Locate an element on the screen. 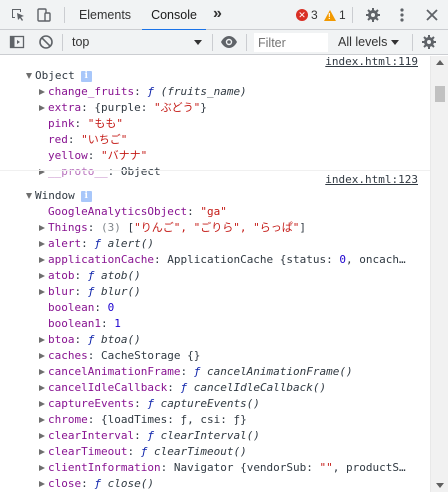  property-key: btoa is located at coordinates (61, 339).